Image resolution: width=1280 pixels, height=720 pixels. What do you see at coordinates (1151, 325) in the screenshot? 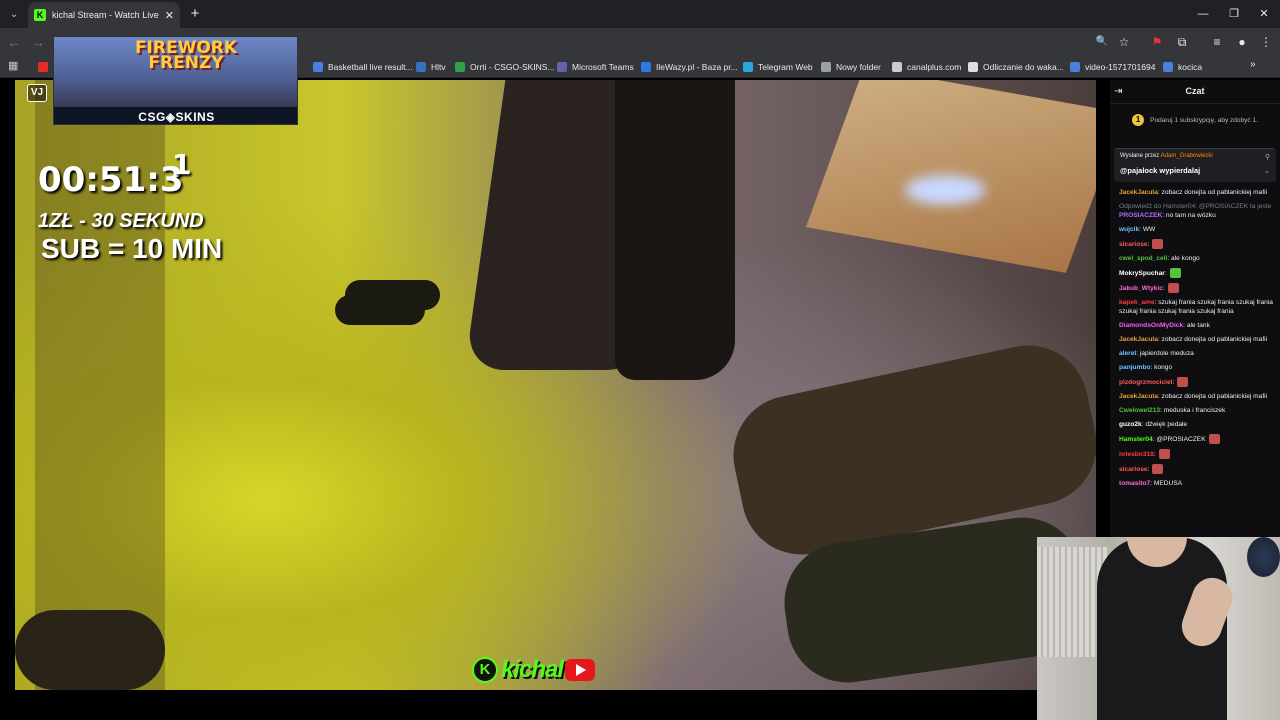
I see `chat-username: DiamondsOnMyDick` at bounding box center [1151, 325].